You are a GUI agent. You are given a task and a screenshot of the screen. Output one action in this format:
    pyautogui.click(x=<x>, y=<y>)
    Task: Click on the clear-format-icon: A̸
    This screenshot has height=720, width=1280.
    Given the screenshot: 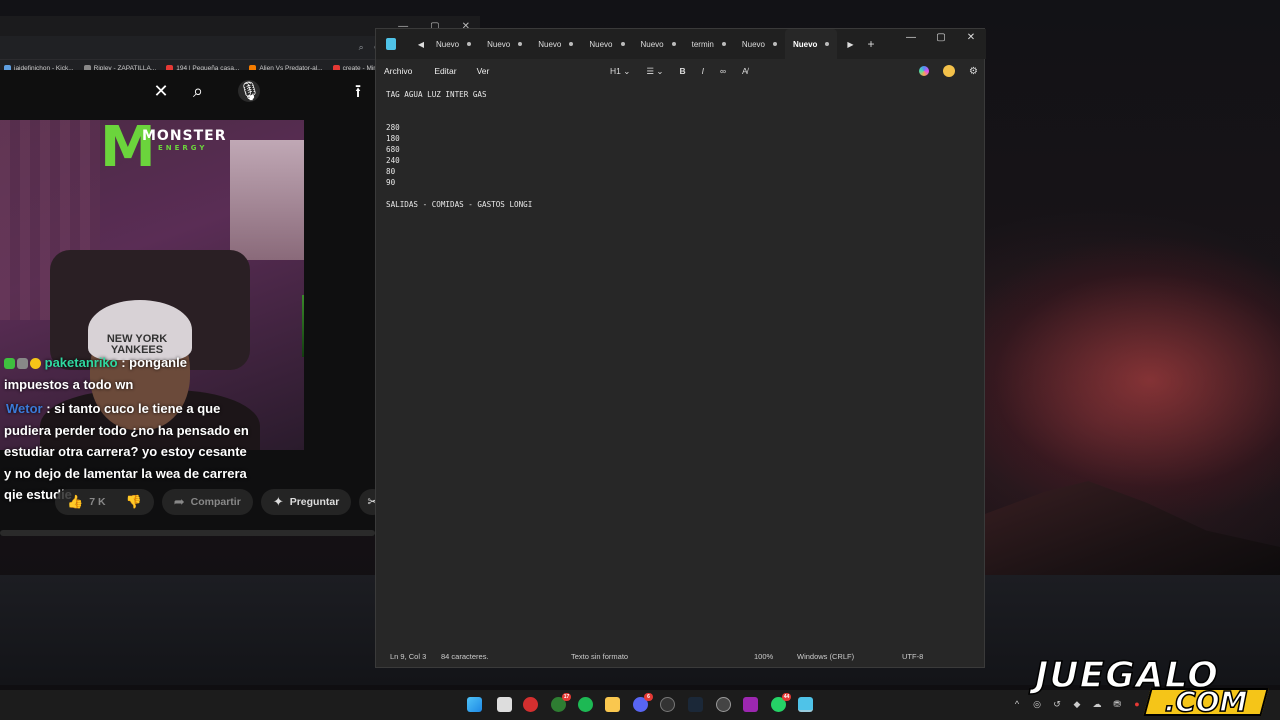 What is the action you would take?
    pyautogui.click(x=745, y=71)
    